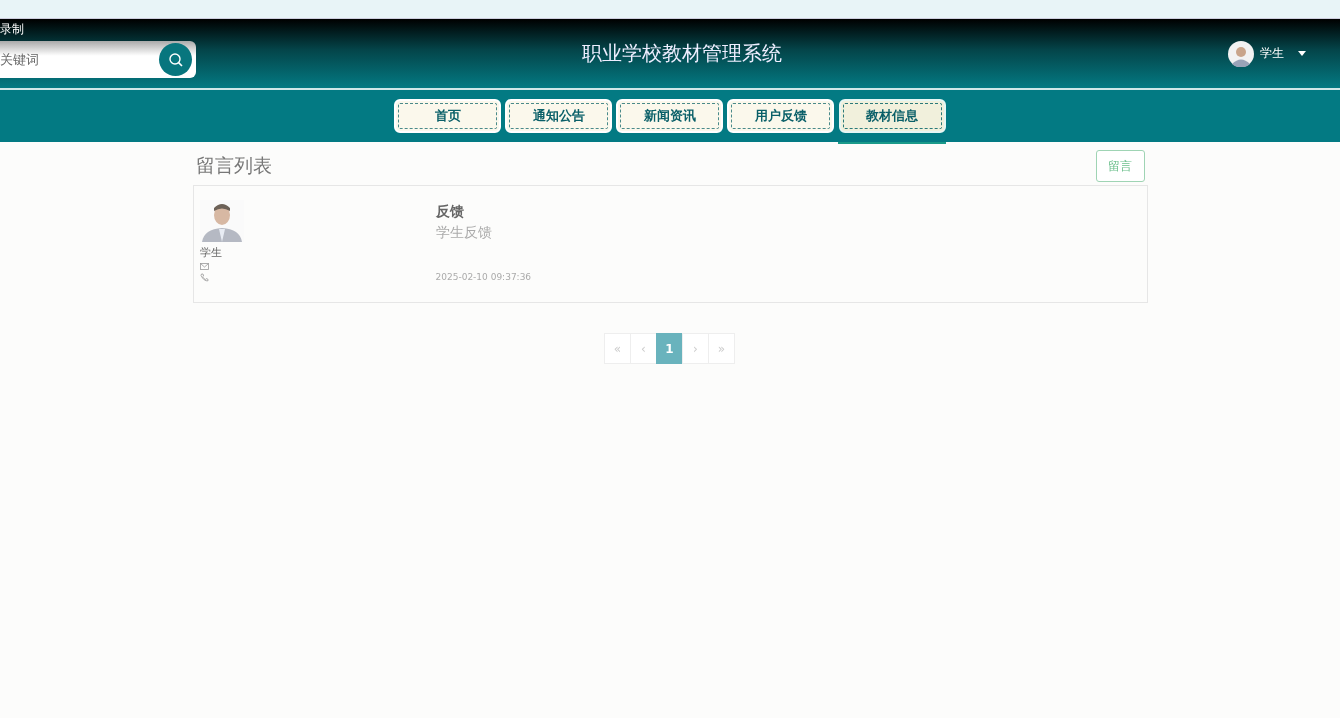  I want to click on user-name: 学生, so click(1272, 53).